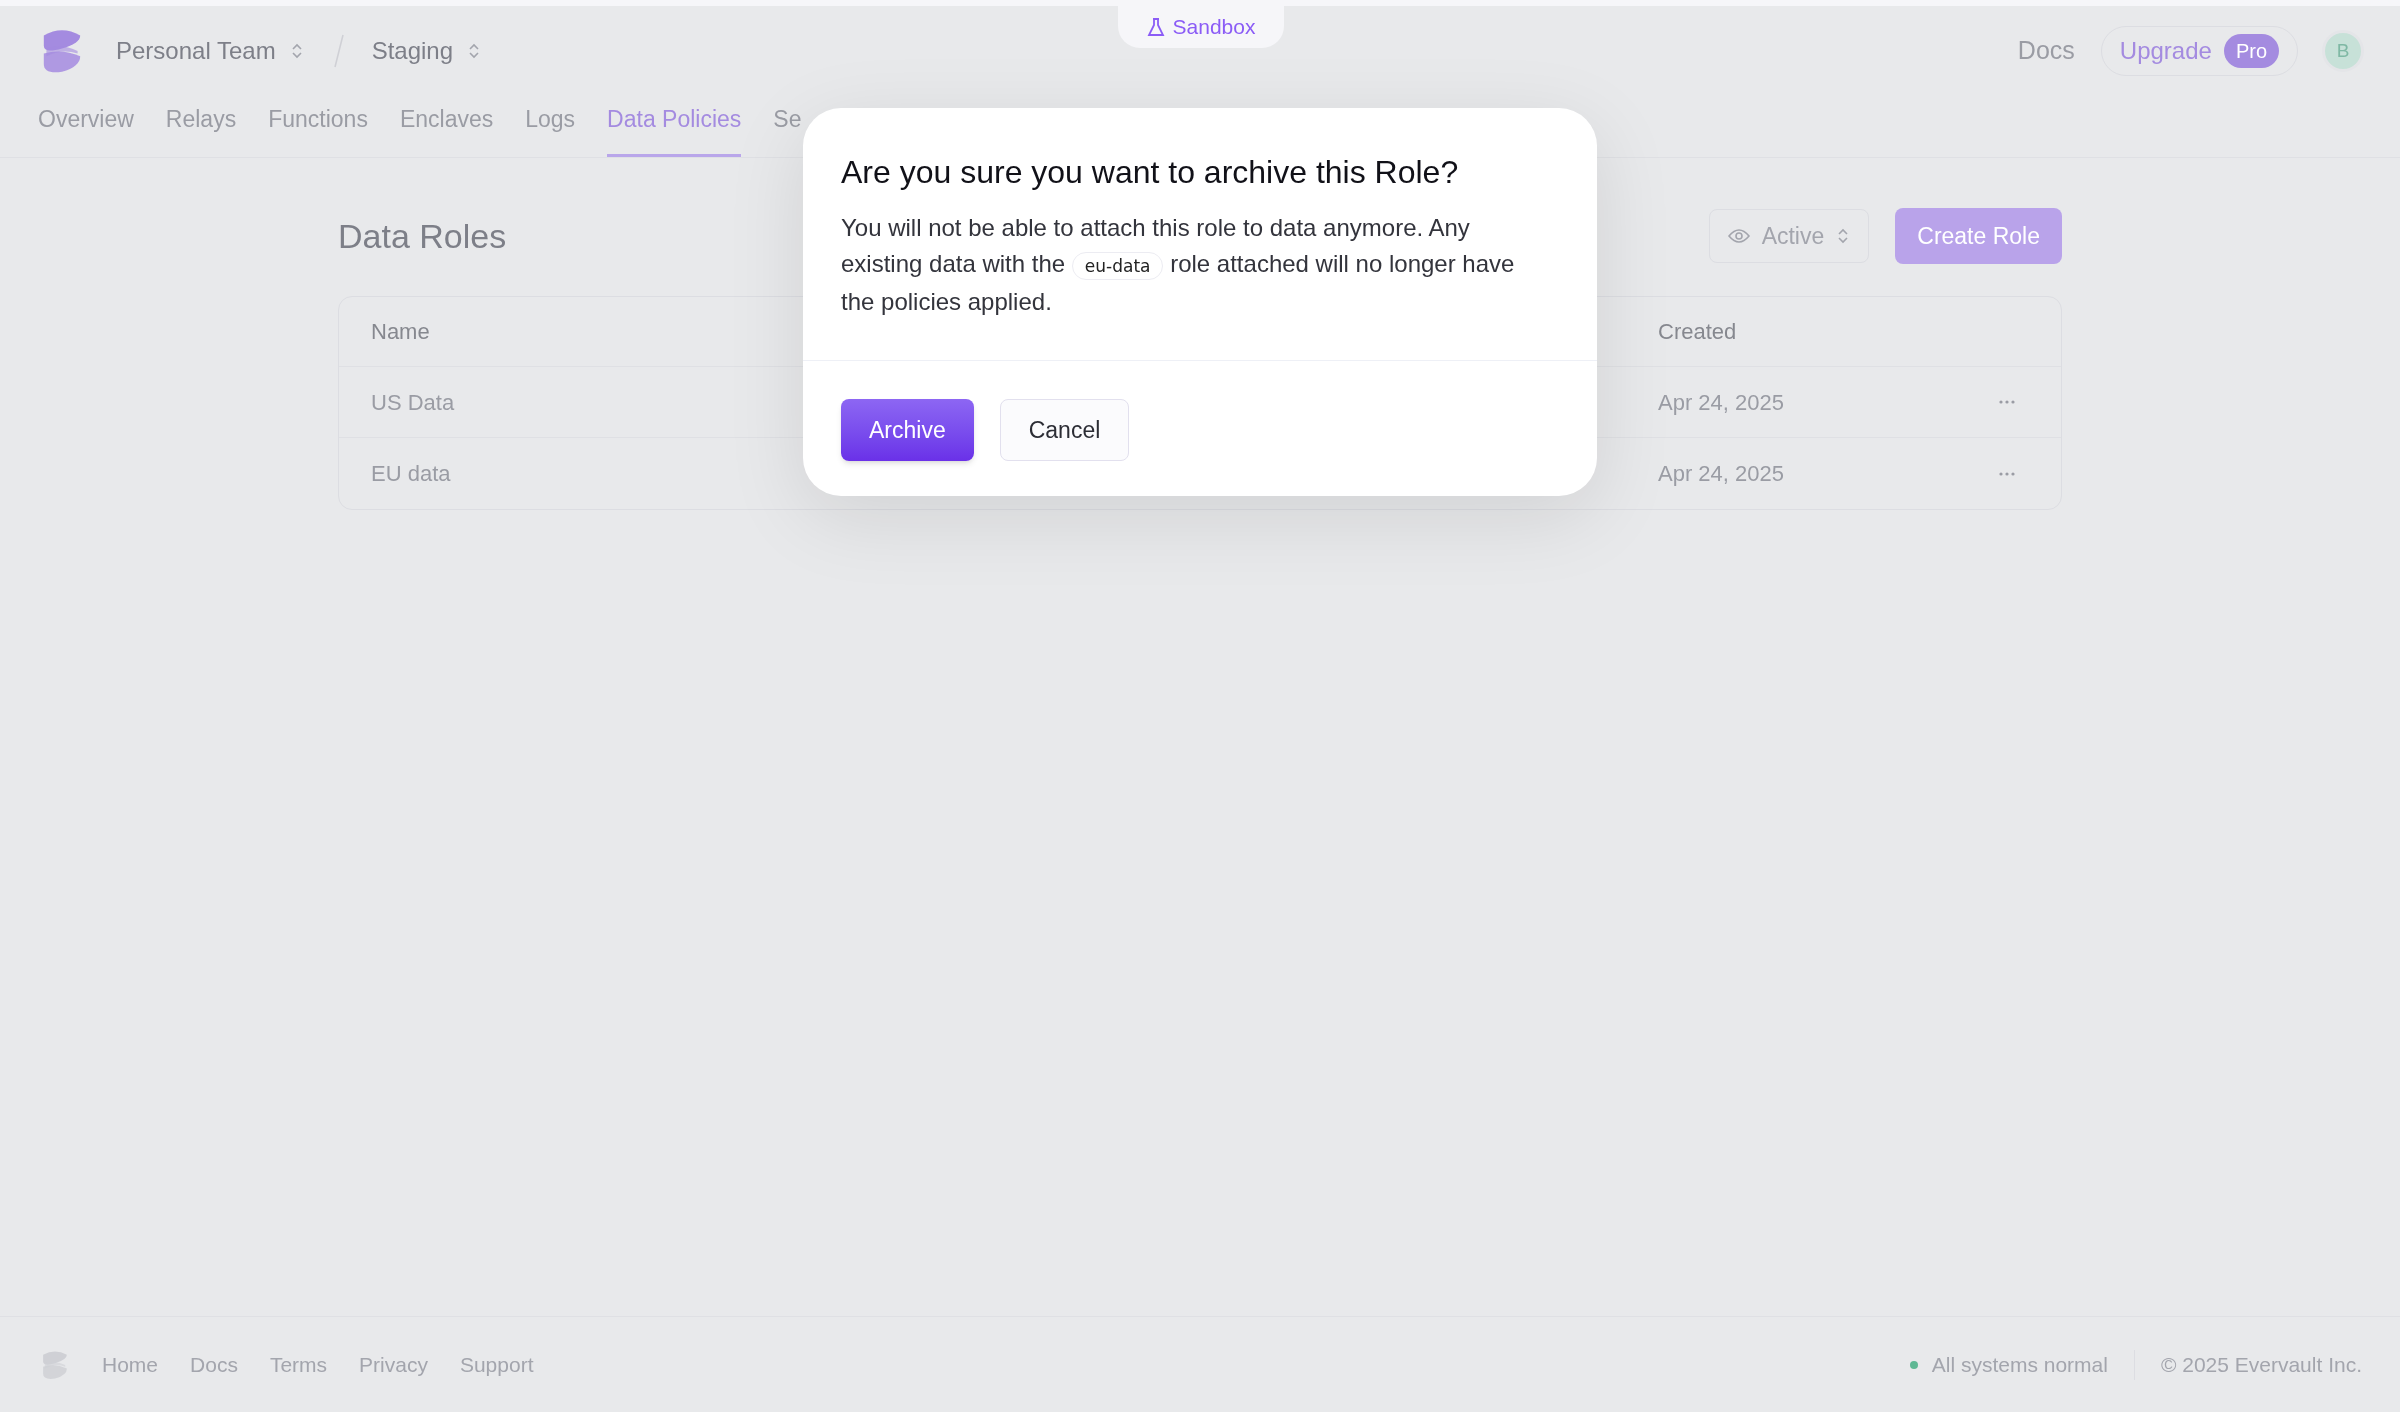 This screenshot has width=2400, height=1412. I want to click on eye-icon, so click(1738, 236).